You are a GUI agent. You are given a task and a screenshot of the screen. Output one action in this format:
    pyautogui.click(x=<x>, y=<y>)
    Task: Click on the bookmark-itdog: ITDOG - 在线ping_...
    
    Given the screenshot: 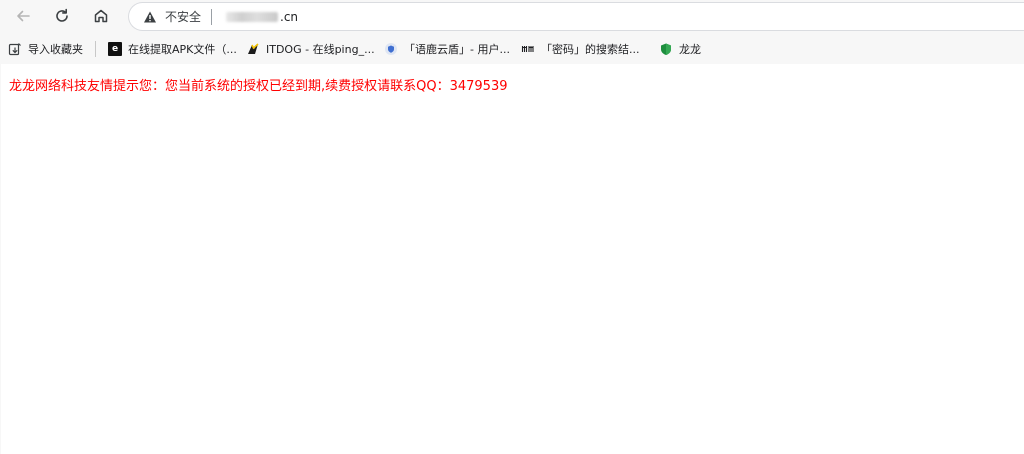 What is the action you would take?
    pyautogui.click(x=310, y=48)
    